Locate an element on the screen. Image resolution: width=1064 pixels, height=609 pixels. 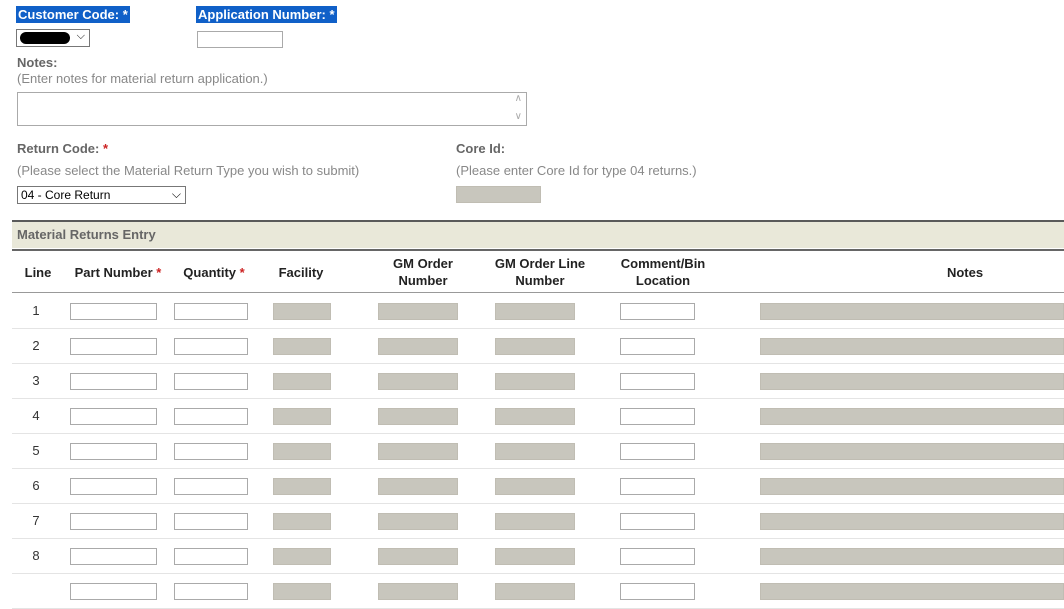
table-row: 2 is located at coordinates (538, 346).